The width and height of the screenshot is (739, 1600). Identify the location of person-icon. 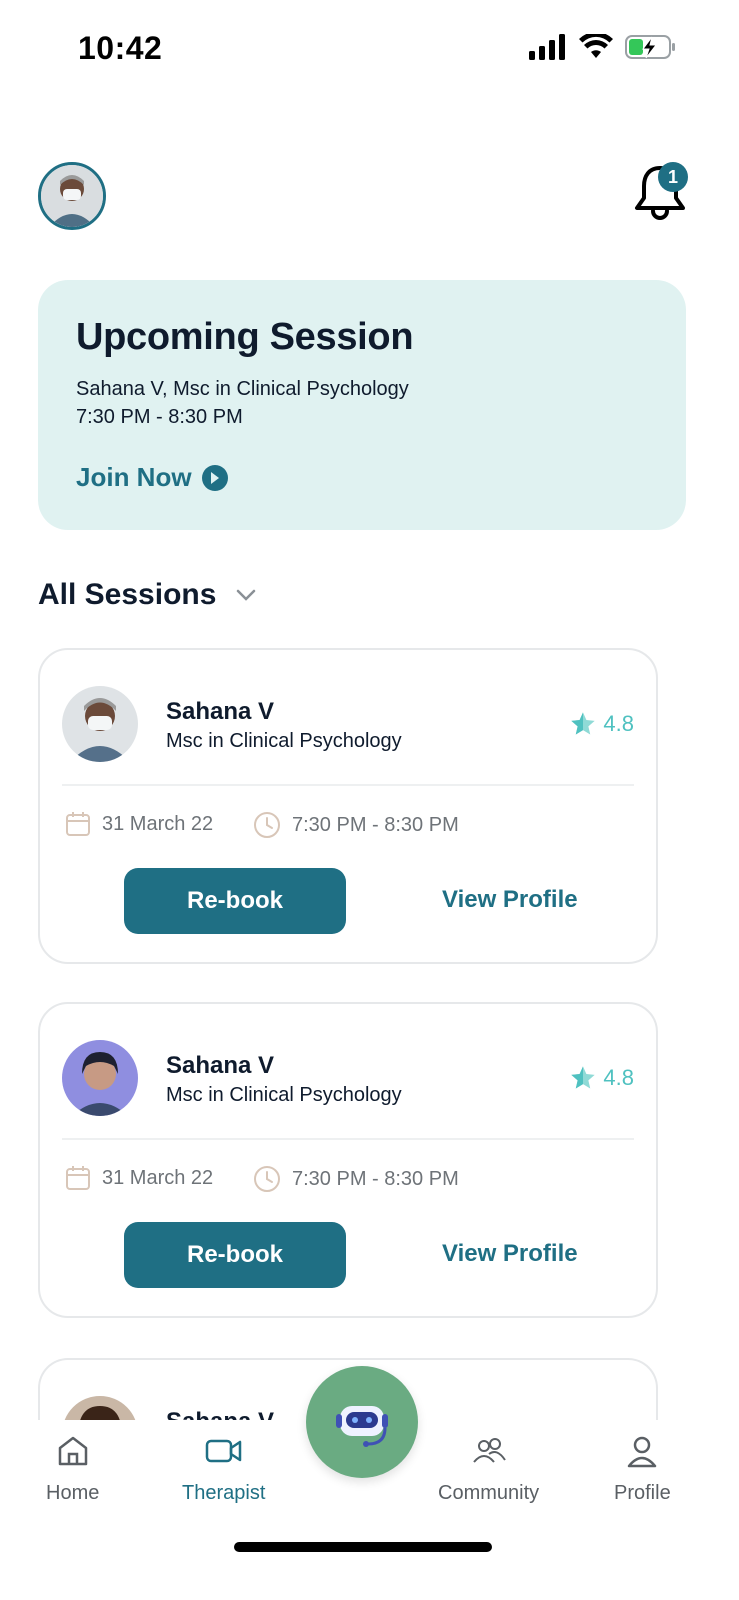
(642, 1452).